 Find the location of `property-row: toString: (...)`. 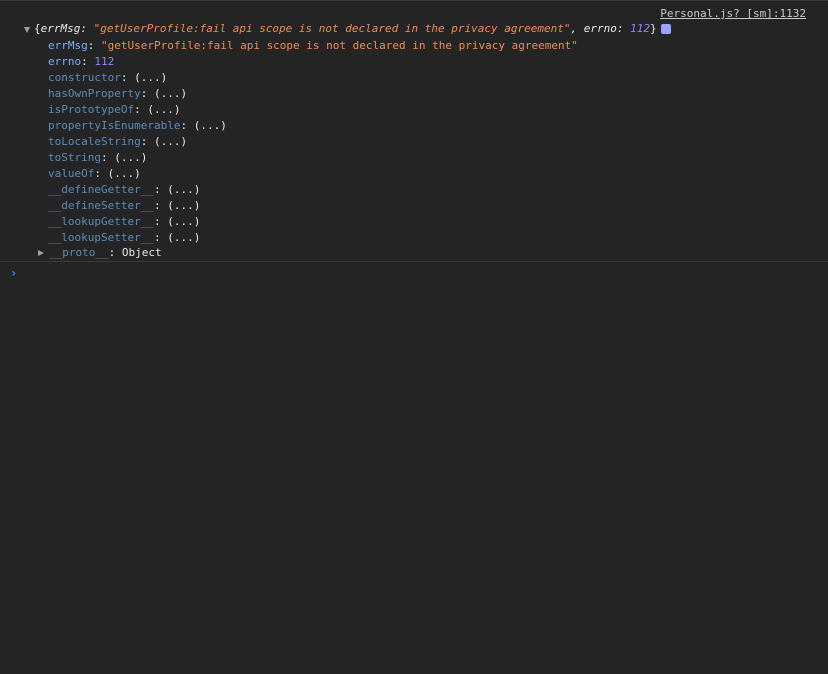

property-row: toString: (...) is located at coordinates (313, 158).